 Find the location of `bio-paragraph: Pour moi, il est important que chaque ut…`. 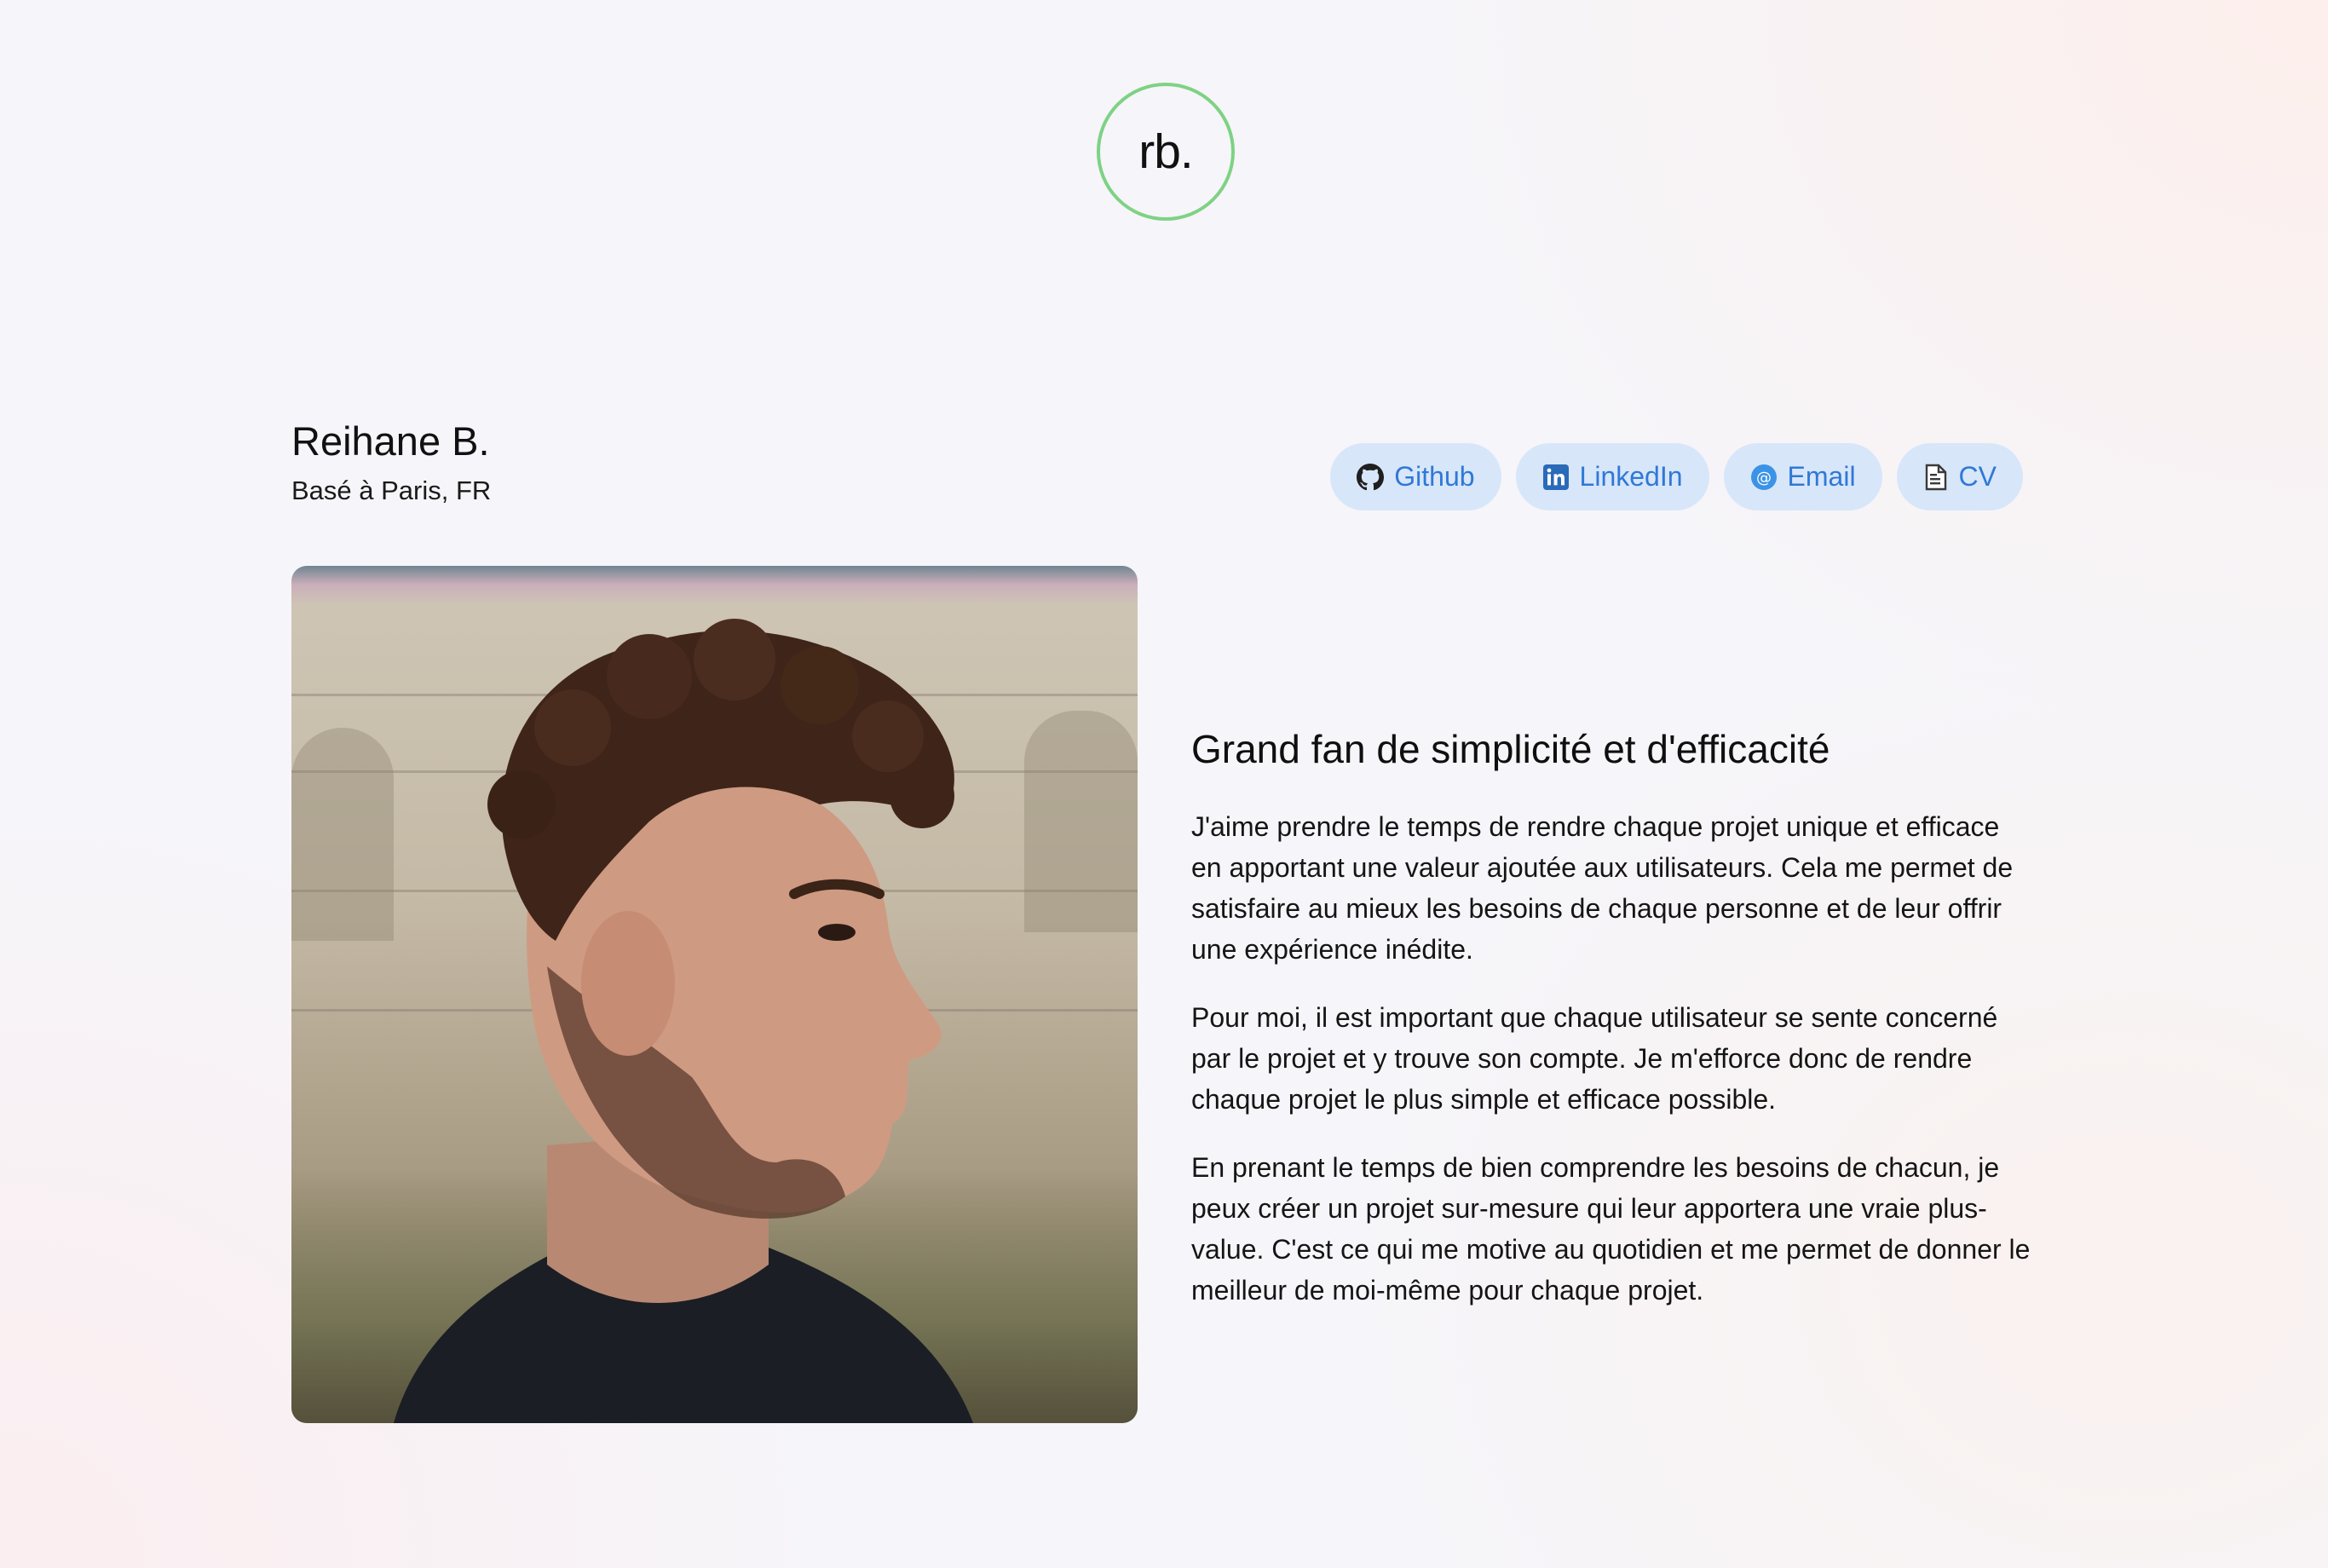

bio-paragraph: Pour moi, il est important que chaque ut… is located at coordinates (1594, 1058).